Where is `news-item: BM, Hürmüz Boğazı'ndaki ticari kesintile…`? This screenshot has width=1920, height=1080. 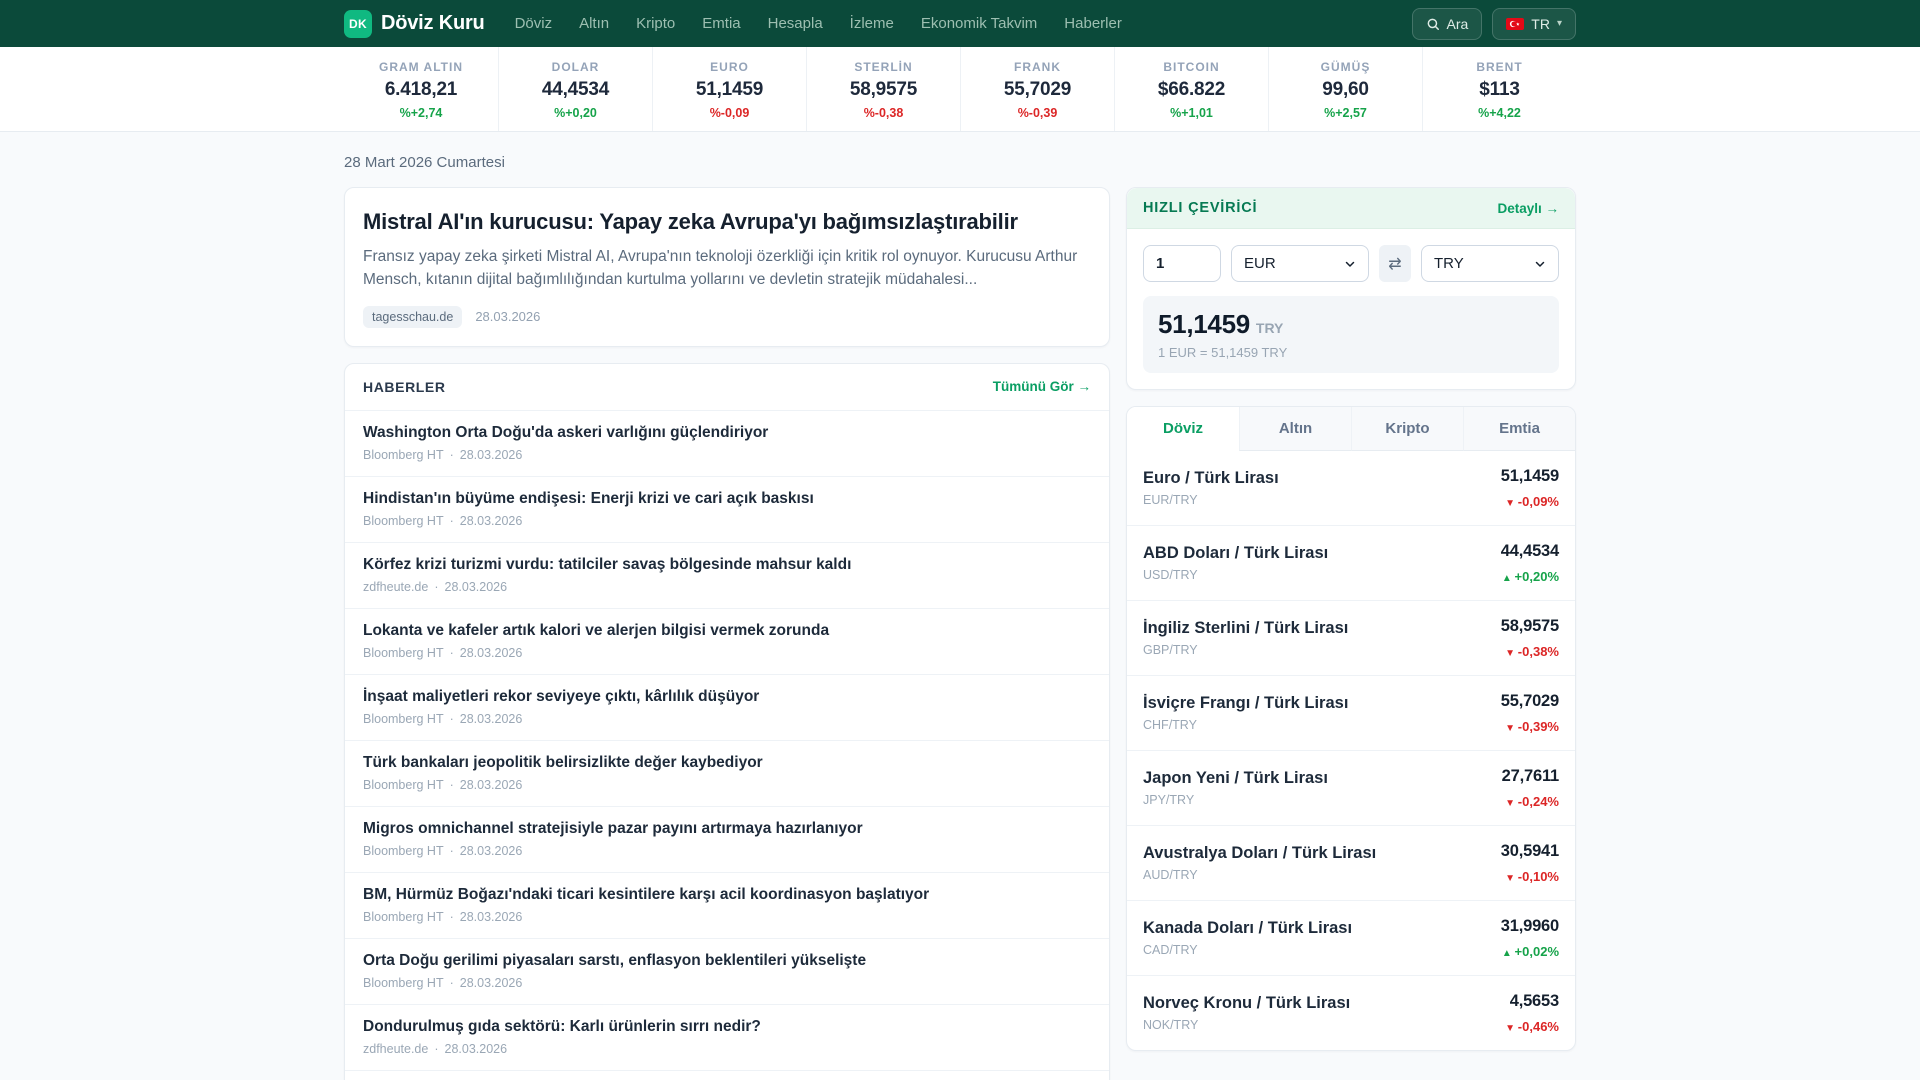
news-item: BM, Hürmüz Boğazı'ndaki ticari kesintile… is located at coordinates (727, 904).